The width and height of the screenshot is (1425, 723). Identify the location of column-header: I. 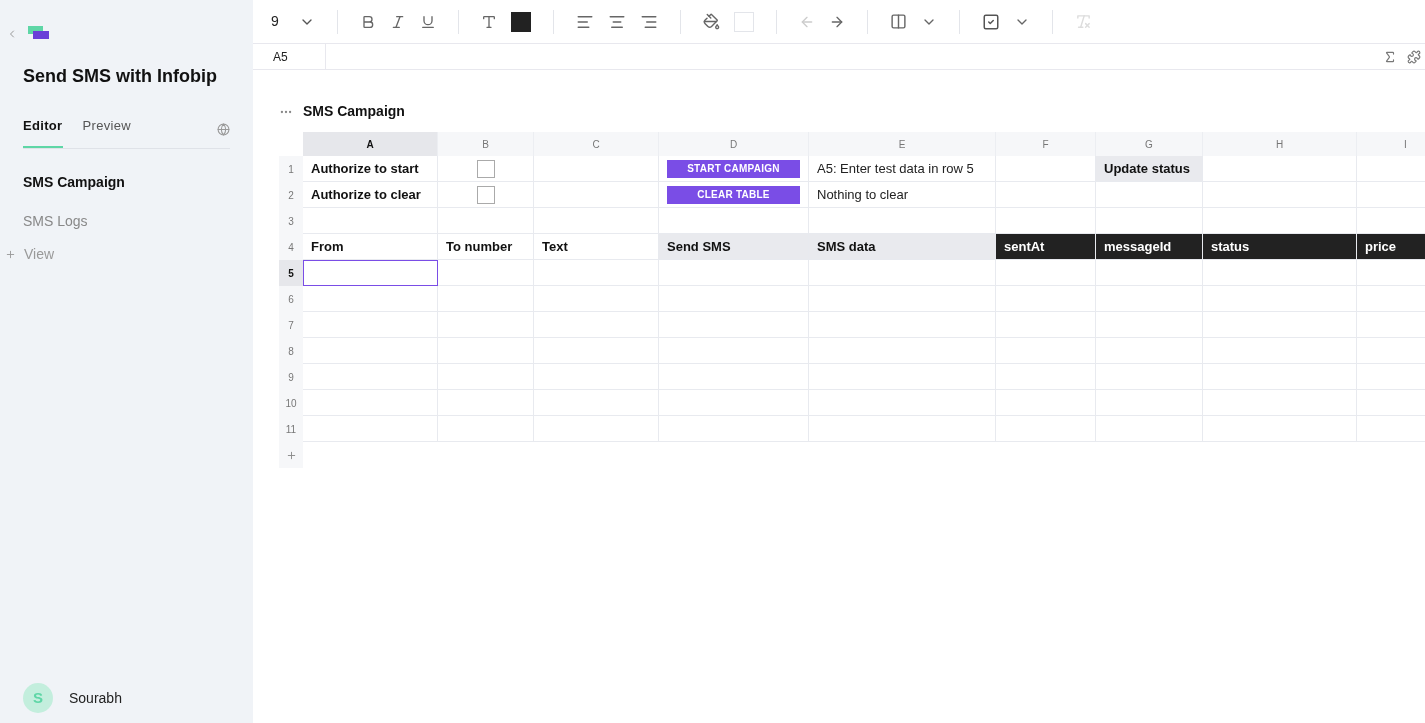
(1391, 144).